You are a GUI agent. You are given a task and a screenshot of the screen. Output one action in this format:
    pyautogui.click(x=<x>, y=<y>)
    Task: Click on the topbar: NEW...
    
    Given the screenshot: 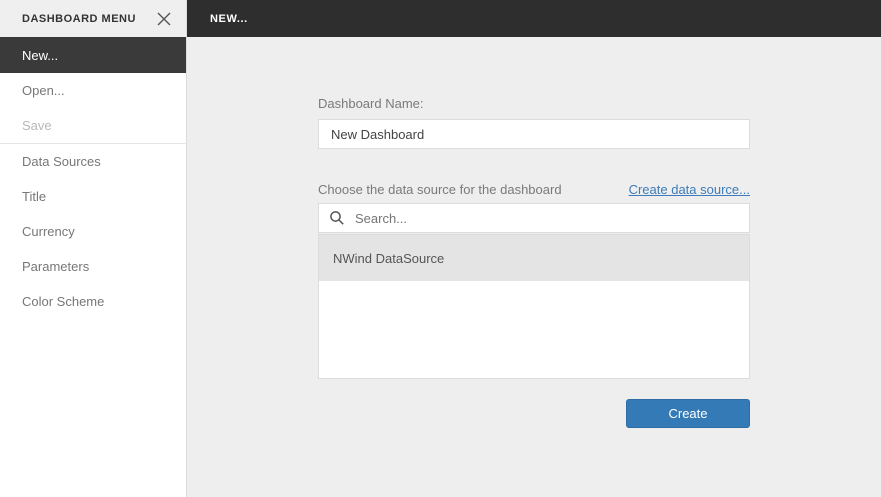 What is the action you would take?
    pyautogui.click(x=534, y=18)
    